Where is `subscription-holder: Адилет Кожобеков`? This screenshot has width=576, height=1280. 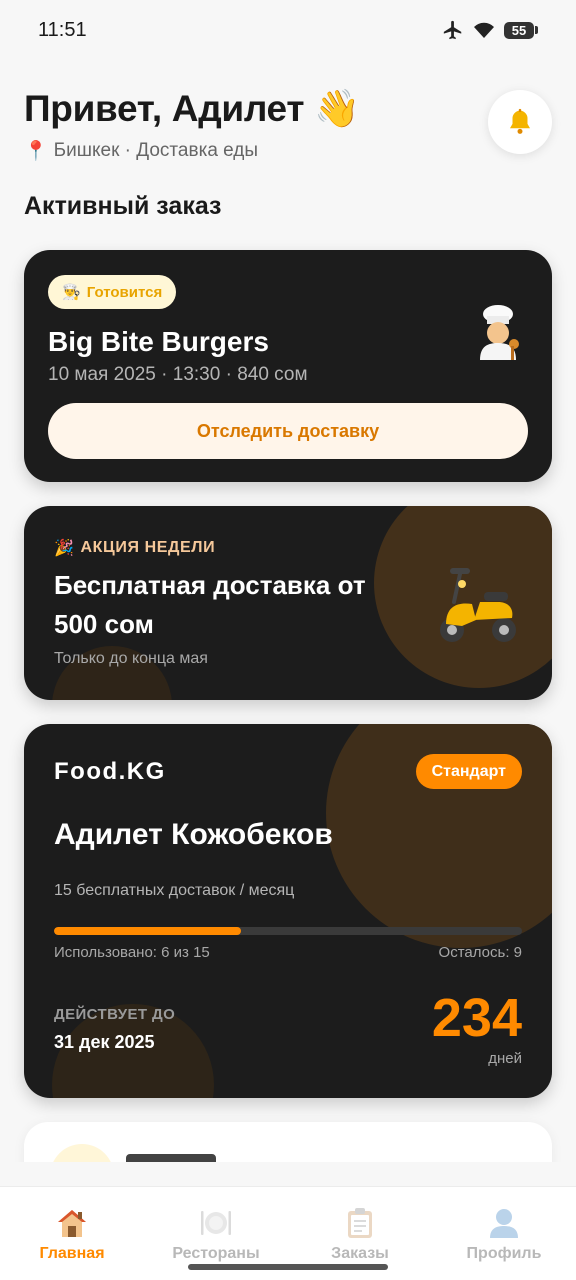
subscription-holder: Адилет Кожобеков is located at coordinates (193, 834).